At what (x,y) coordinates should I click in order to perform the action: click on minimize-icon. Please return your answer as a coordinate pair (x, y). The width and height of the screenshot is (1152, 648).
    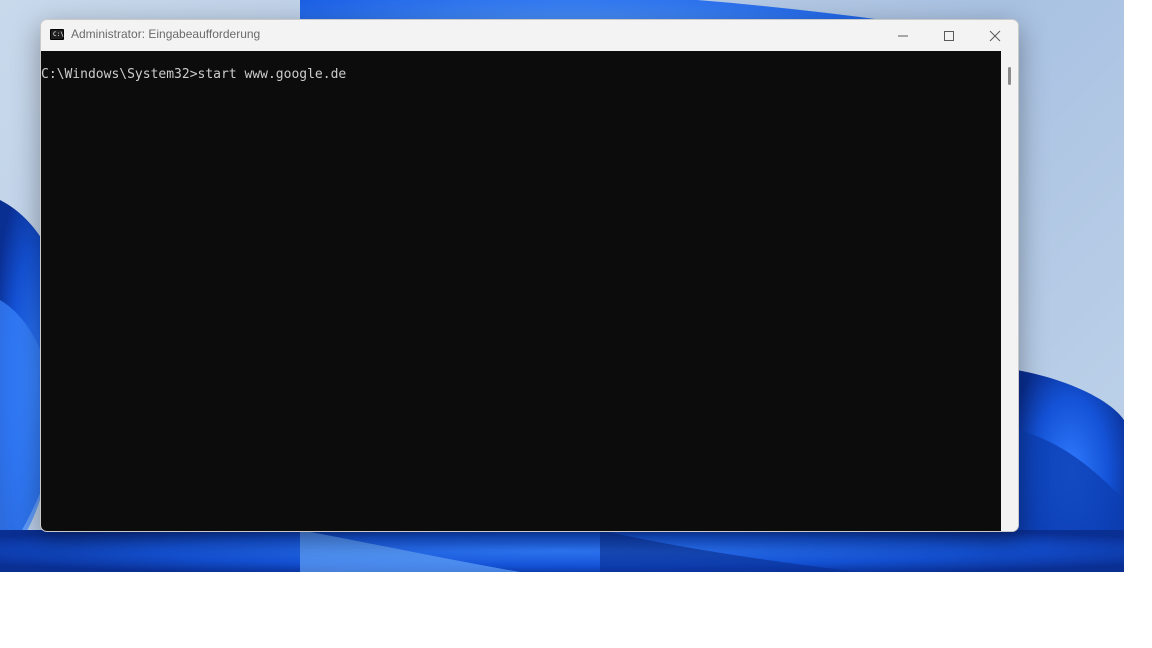
    Looking at the image, I should click on (903, 35).